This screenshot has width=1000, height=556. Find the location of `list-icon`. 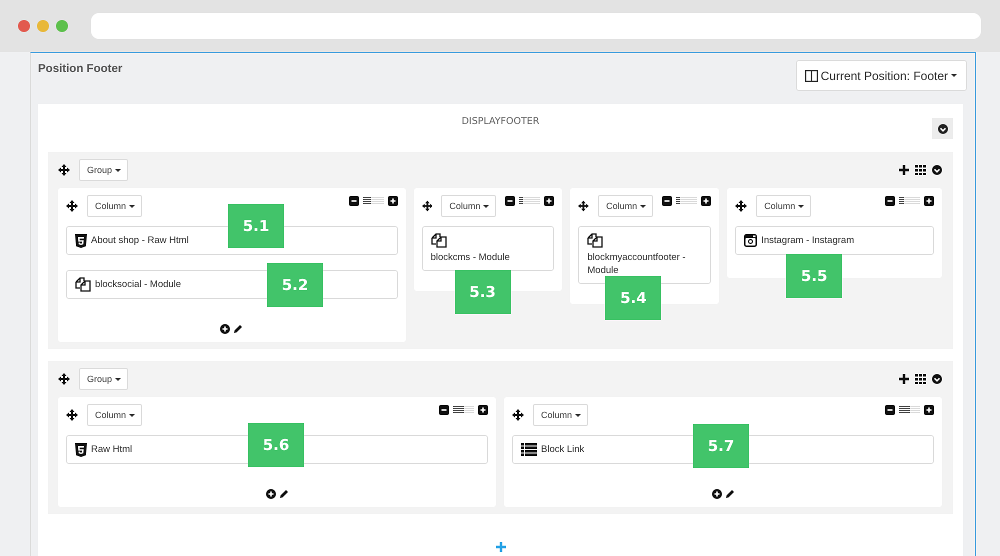

list-icon is located at coordinates (529, 449).